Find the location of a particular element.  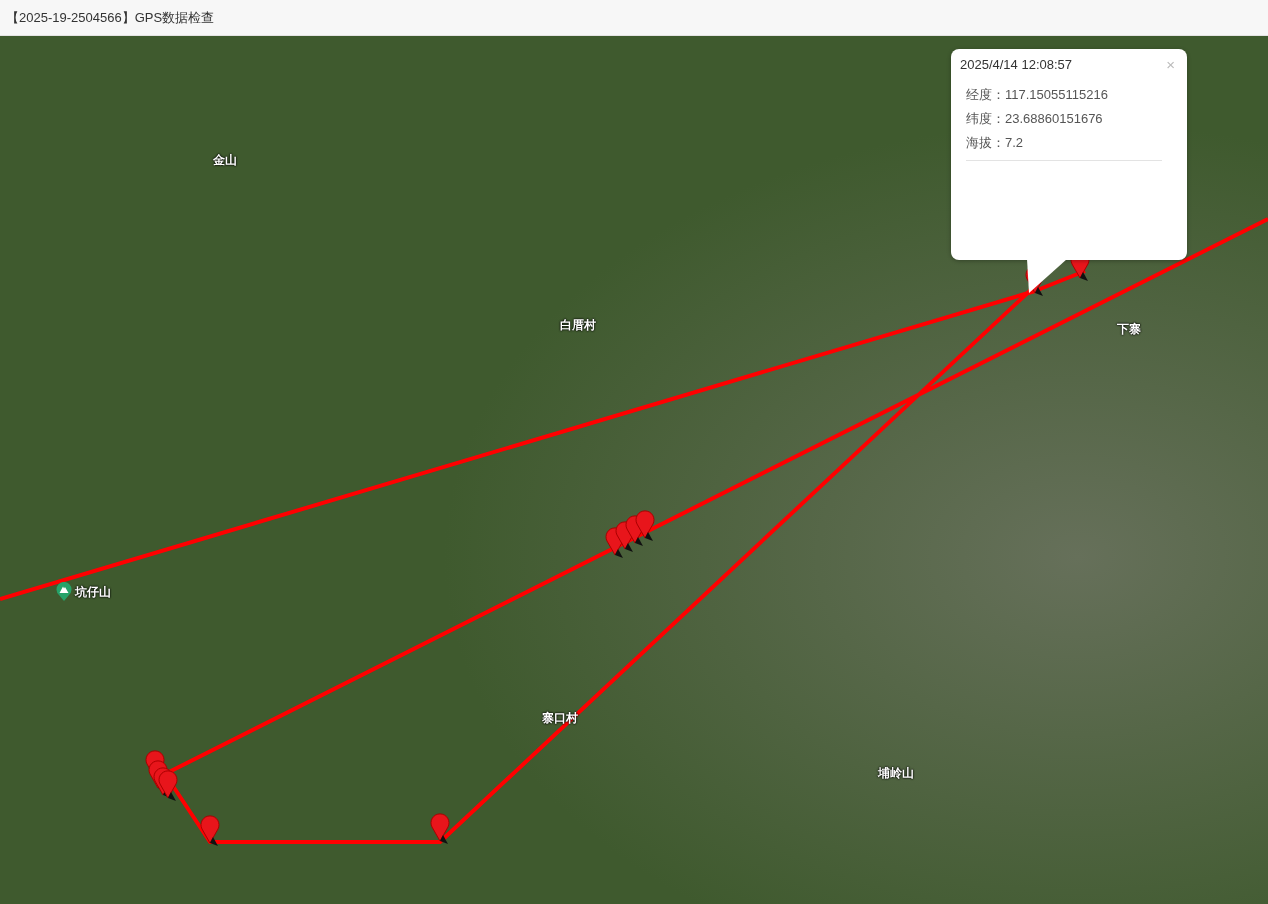

place-label: 下寨 is located at coordinates (1129, 329).